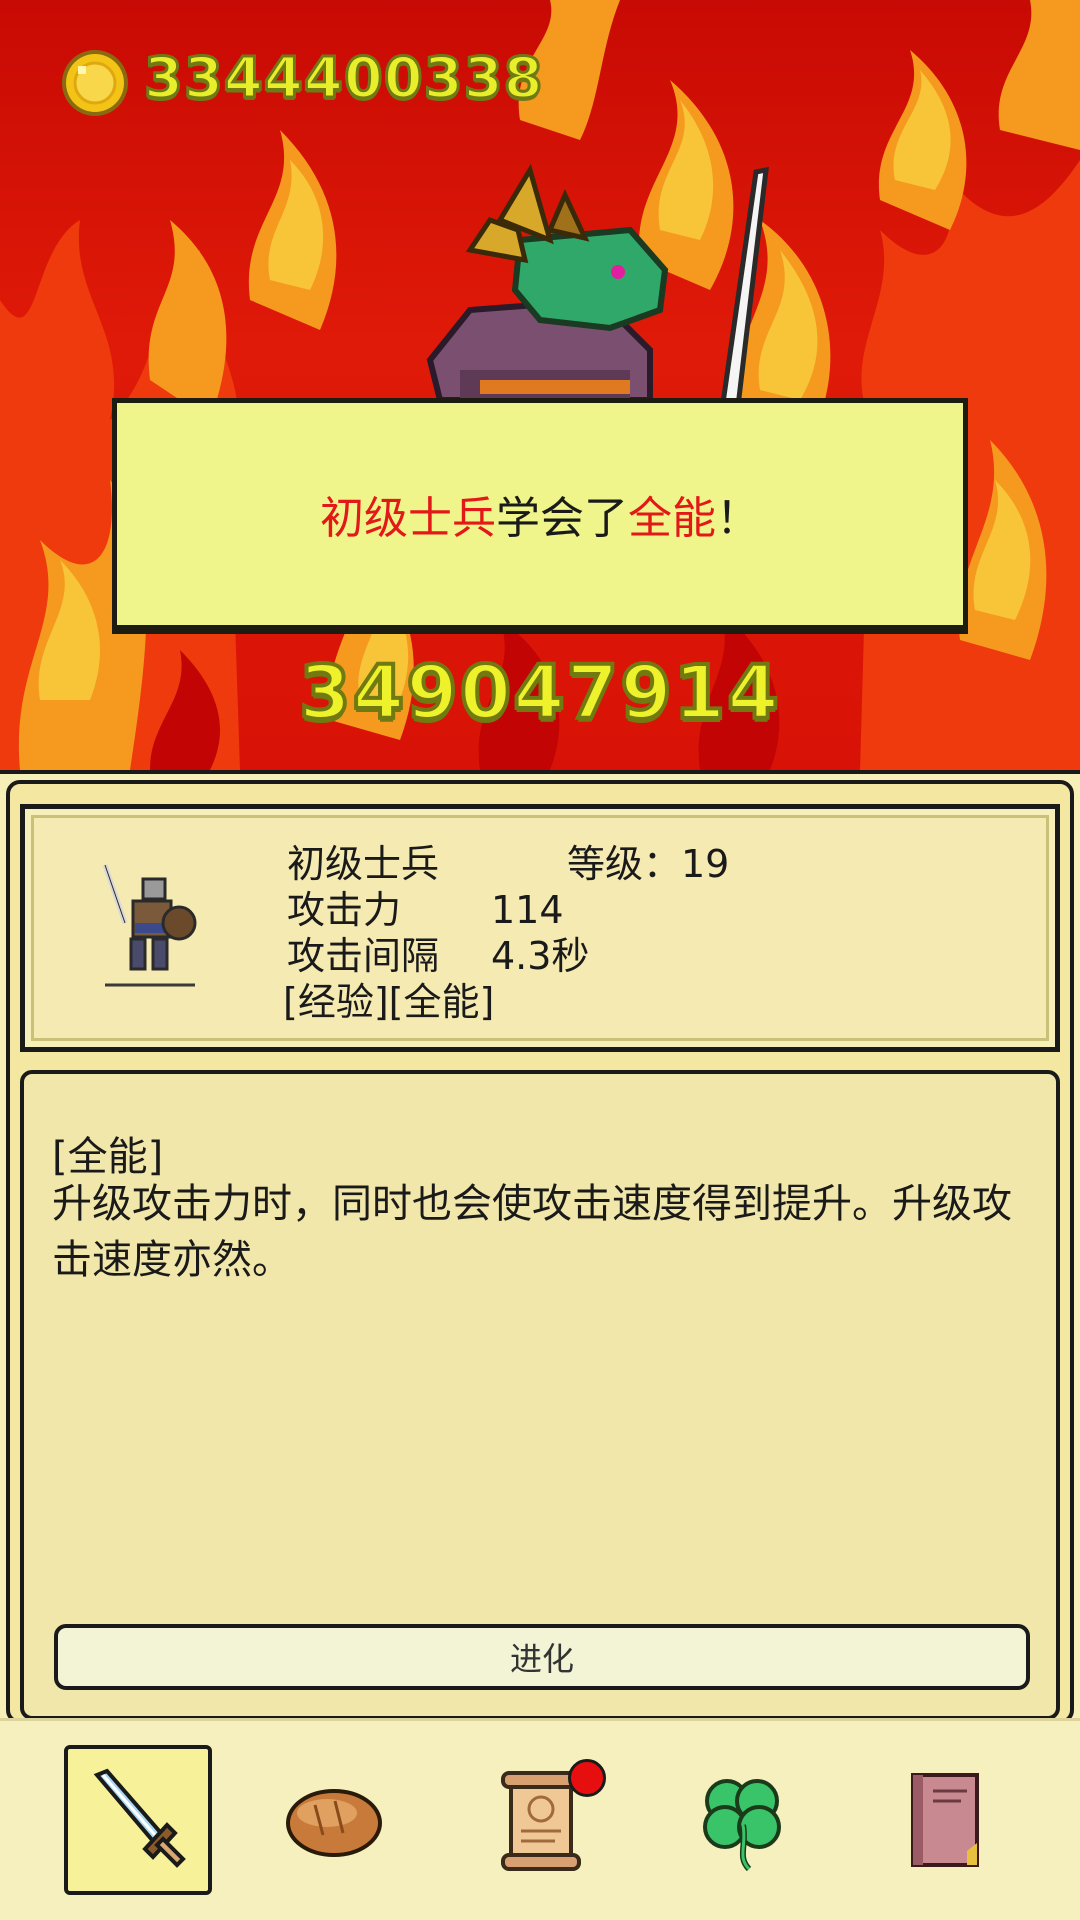 Image resolution: width=1080 pixels, height=1920 pixels. Describe the element at coordinates (672, 518) in the screenshot. I see `popup-skill-name: 全能` at that location.